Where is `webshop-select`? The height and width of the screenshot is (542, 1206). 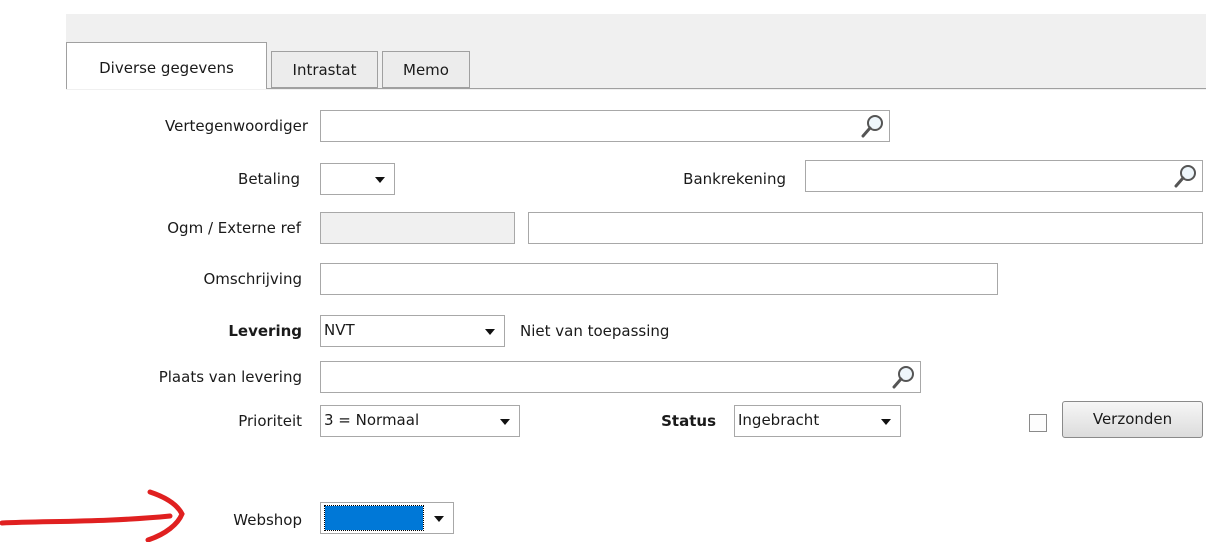 webshop-select is located at coordinates (387, 518).